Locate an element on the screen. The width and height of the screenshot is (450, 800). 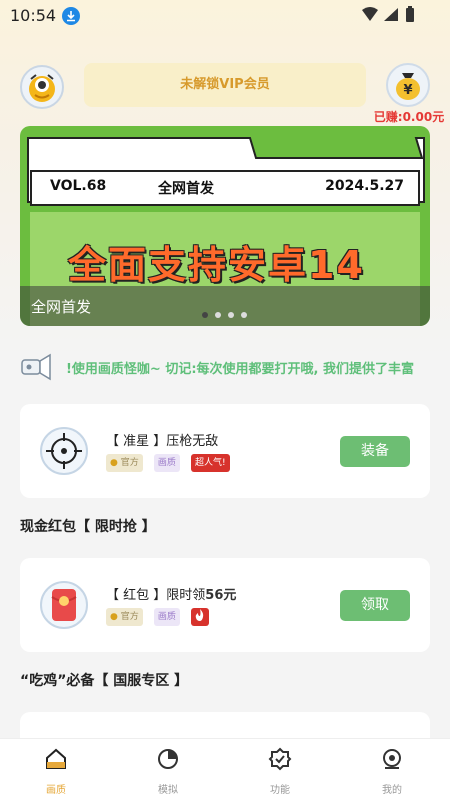
crosshair-item-card: 【 准星 】压枪无敌 ● 官方 画质 超人气! 装备 is located at coordinates (225, 451).